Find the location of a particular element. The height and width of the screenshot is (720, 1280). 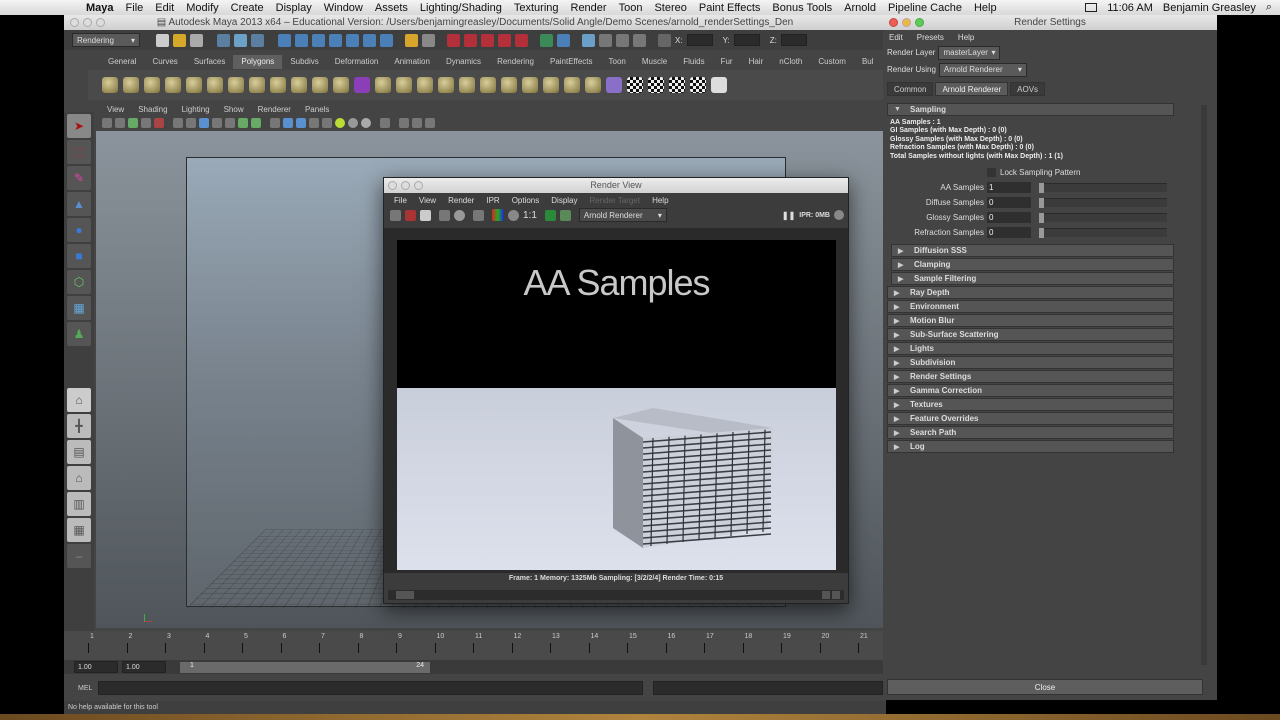

render-view-zoom-button is located at coordinates (418, 185).